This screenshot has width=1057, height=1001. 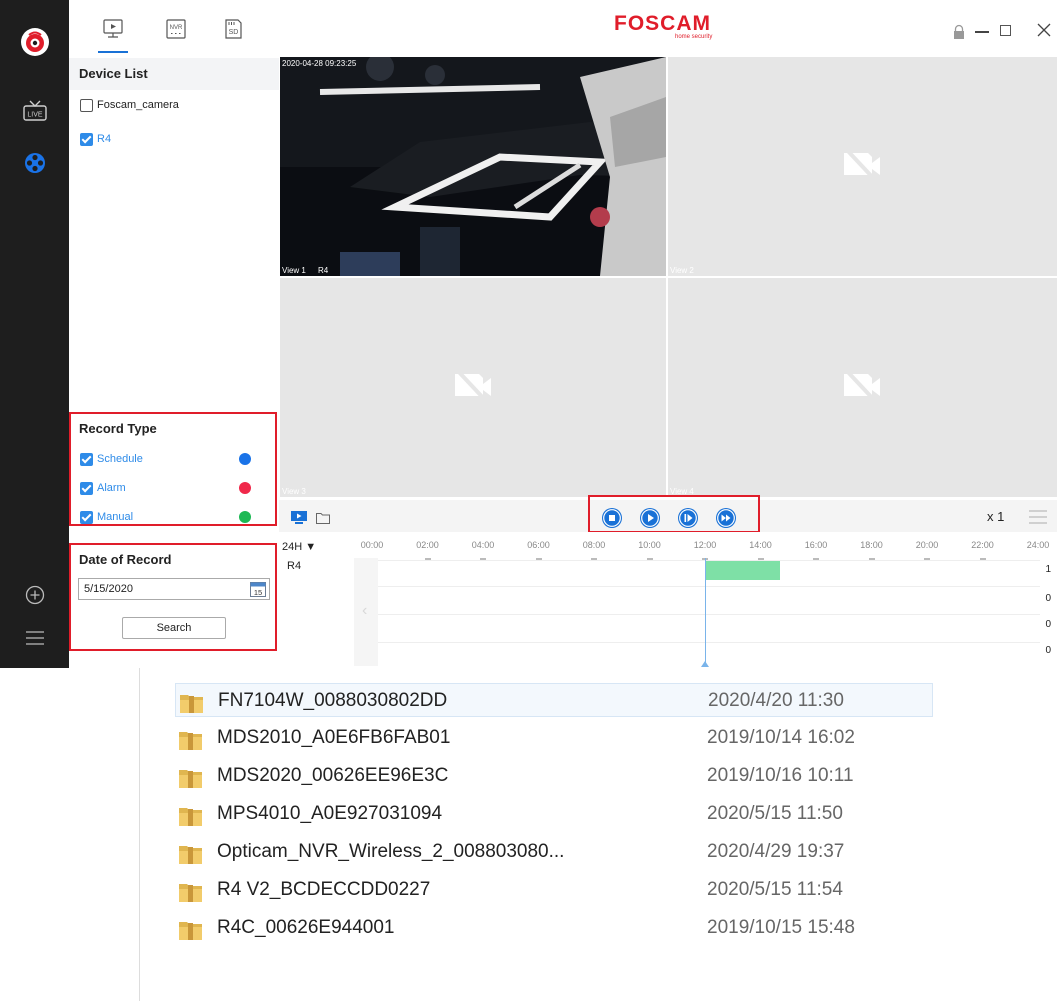 I want to click on timeline-tick-label: 18:00, so click(x=871, y=545).